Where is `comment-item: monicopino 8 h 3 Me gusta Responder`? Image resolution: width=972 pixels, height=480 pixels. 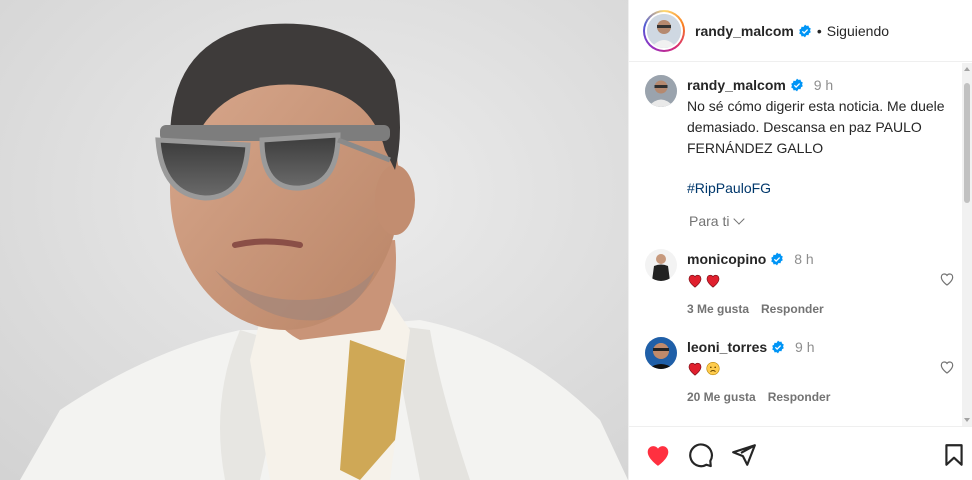 comment-item: monicopino 8 h 3 Me gusta Responder is located at coordinates (804, 284).